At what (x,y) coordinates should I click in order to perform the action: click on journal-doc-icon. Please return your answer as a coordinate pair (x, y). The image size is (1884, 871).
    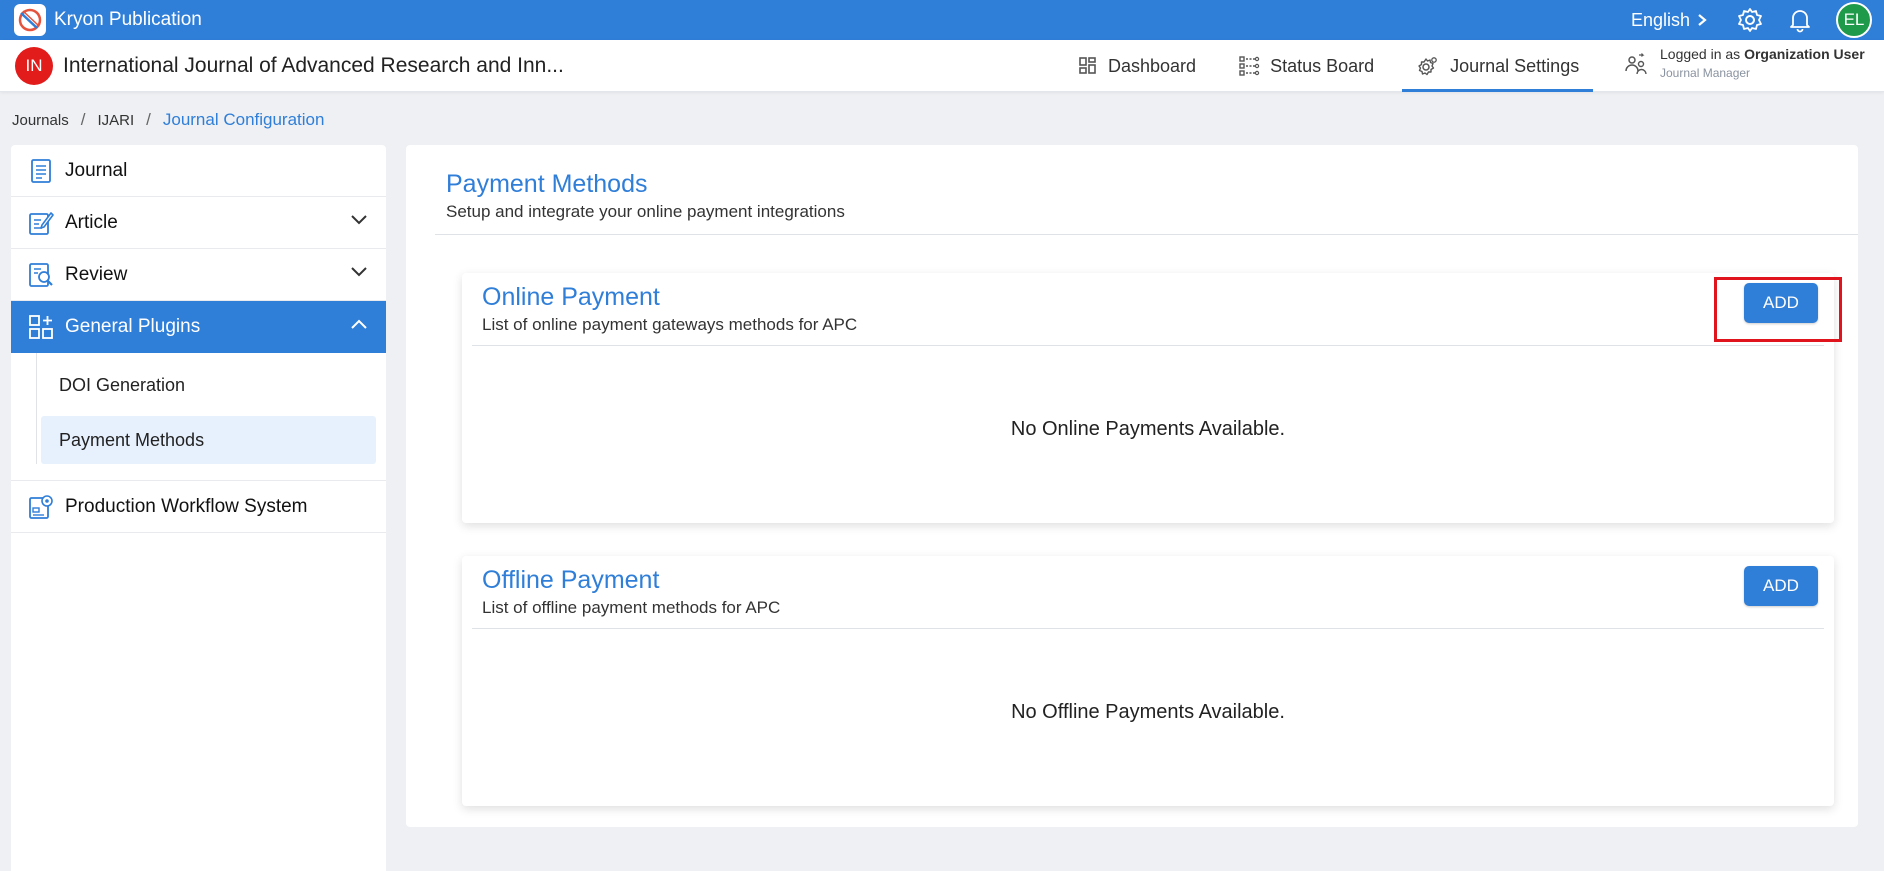
    Looking at the image, I should click on (41, 171).